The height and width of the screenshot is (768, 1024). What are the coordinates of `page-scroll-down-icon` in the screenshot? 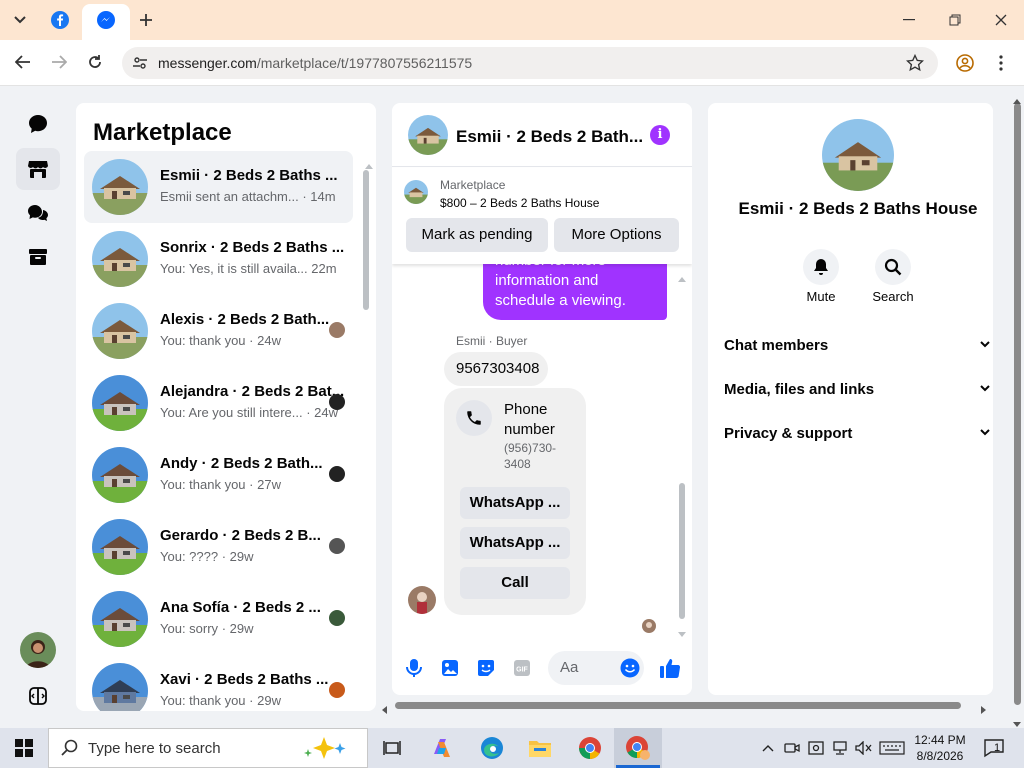 It's located at (1017, 721).